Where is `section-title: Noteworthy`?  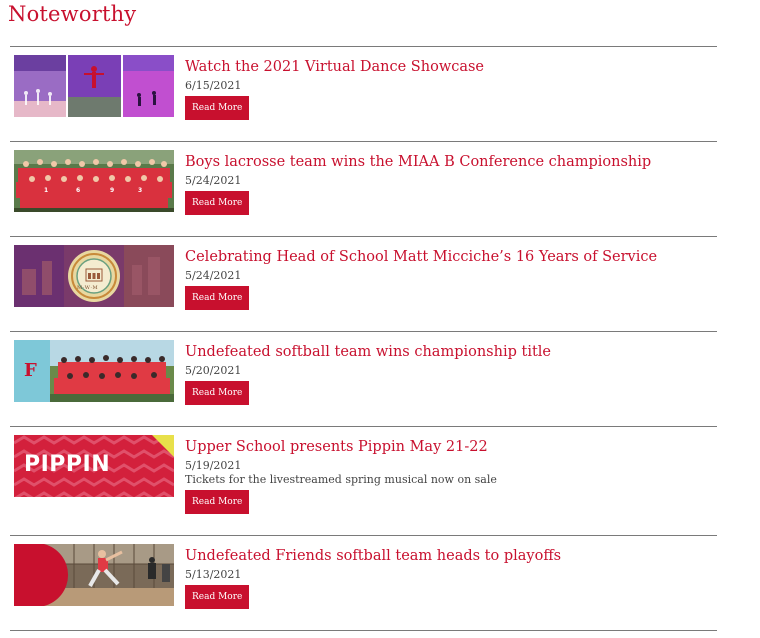
section-title: Noteworthy is located at coordinates (72, 14).